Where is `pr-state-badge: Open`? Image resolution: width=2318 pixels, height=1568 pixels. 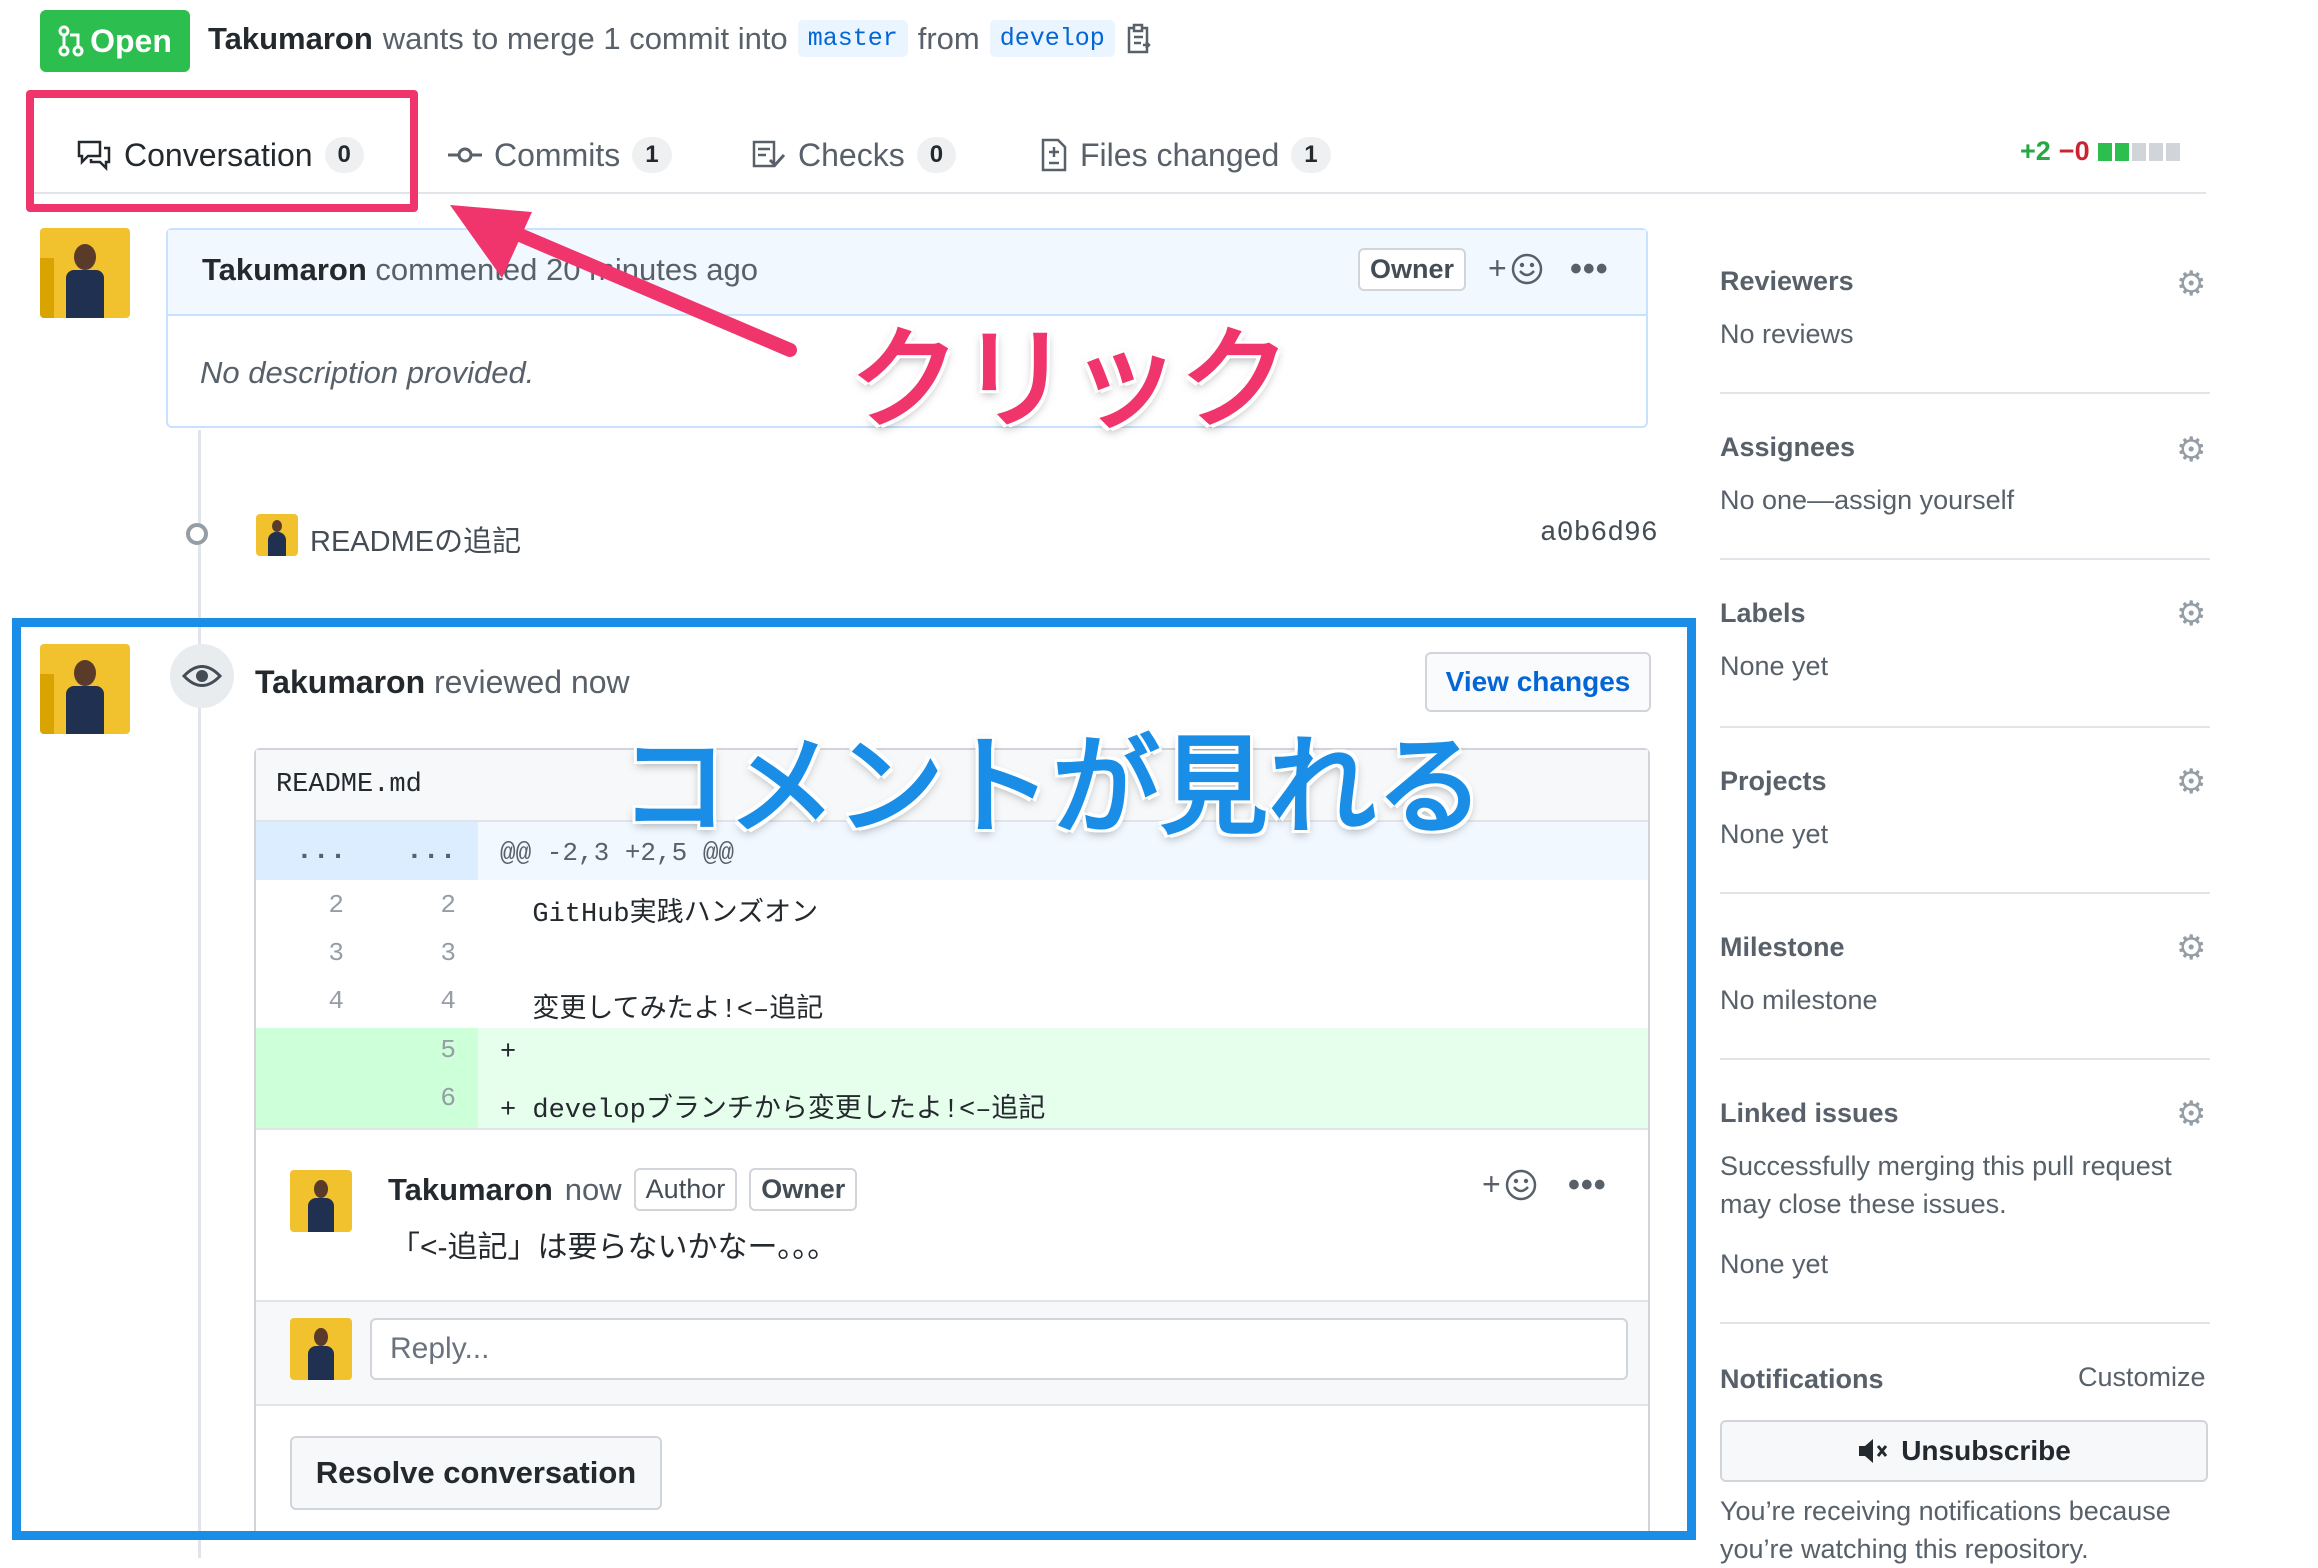 pr-state-badge: Open is located at coordinates (115, 41).